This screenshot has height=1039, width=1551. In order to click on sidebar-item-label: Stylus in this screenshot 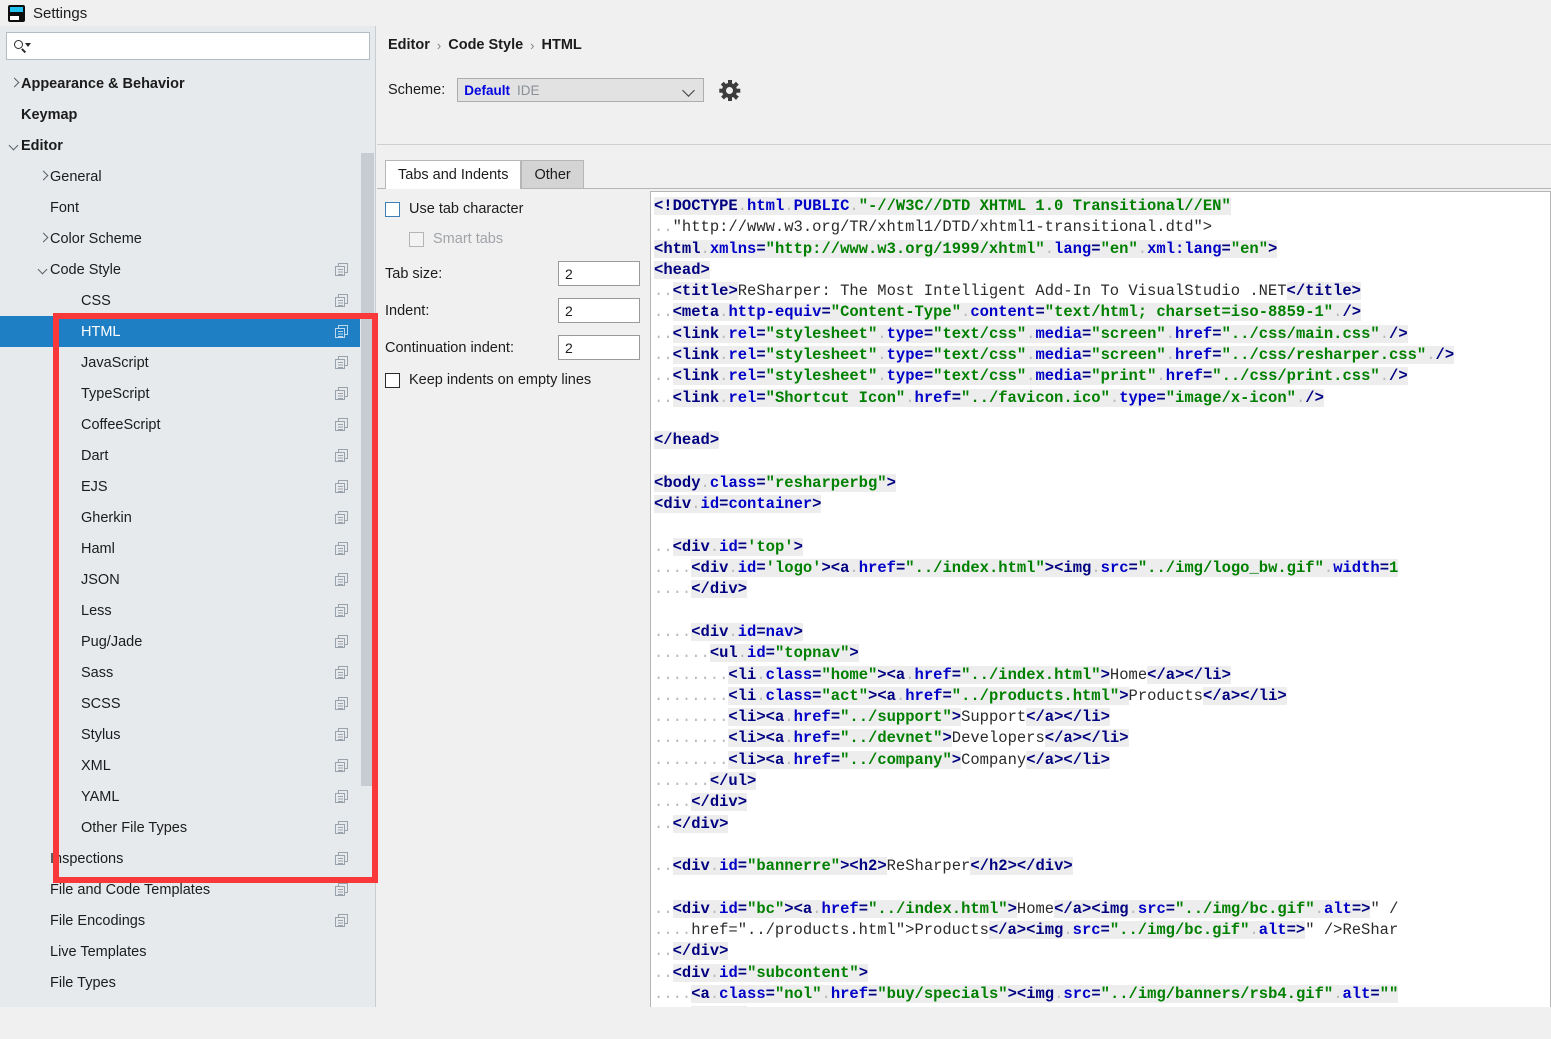, I will do `click(101, 734)`.